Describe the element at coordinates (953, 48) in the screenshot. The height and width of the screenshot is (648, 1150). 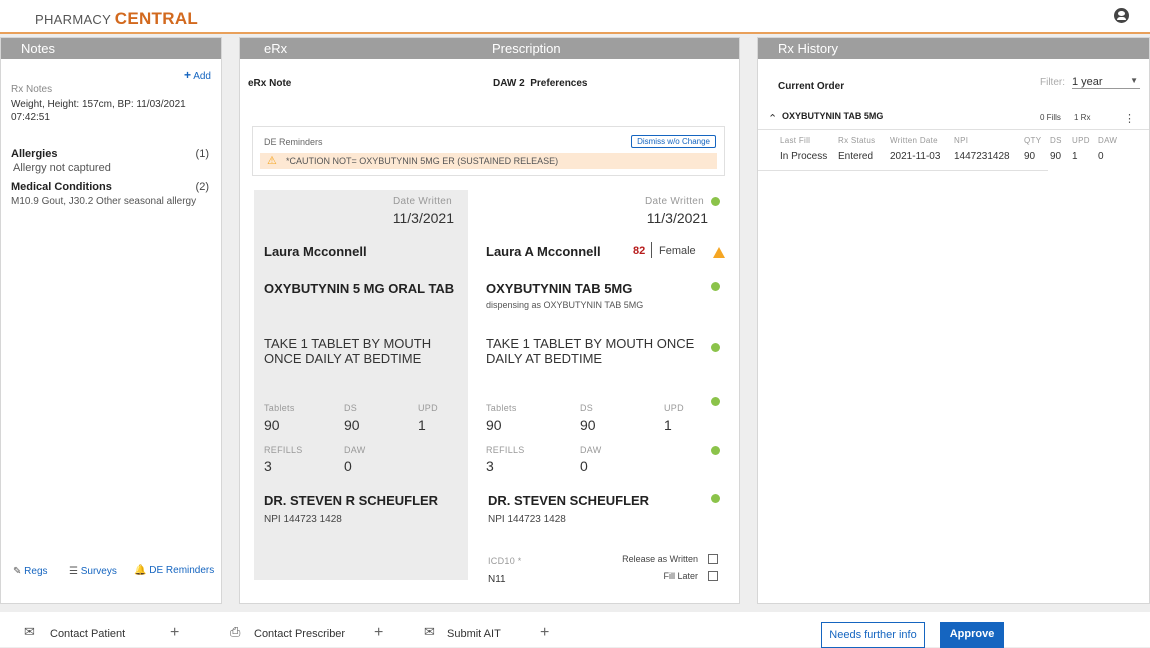
I see `rx-history-header: Rx History` at that location.